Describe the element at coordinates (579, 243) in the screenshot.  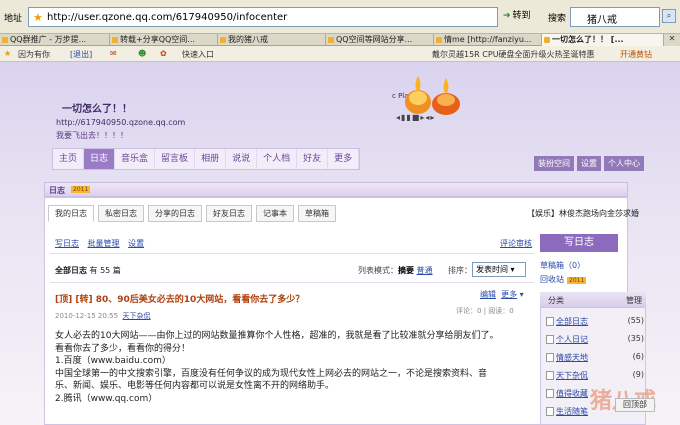
I see `write-blog-button: 写日志` at that location.